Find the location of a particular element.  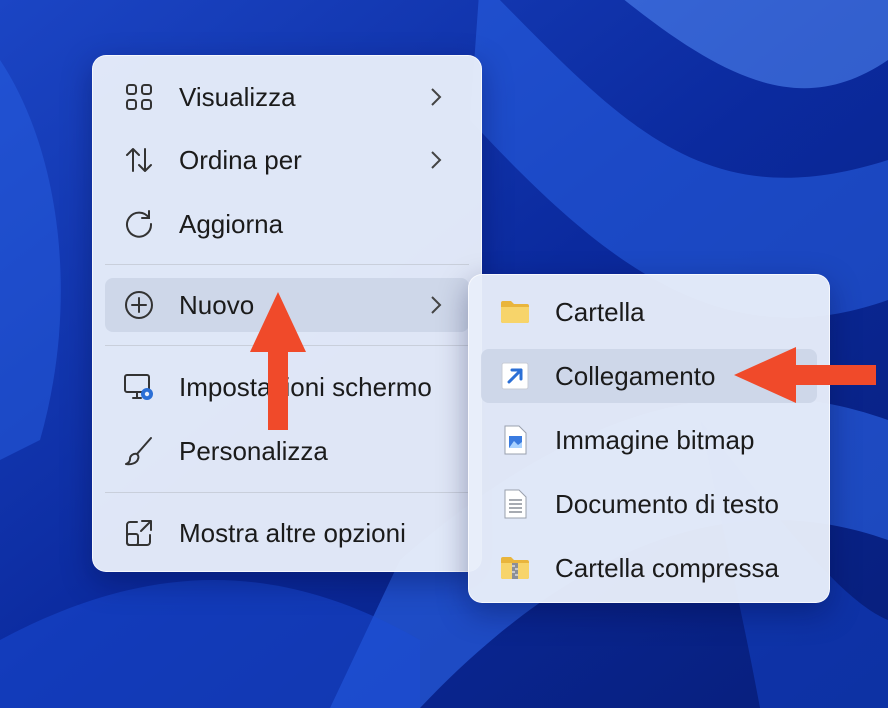

submenu-item-text-document: Documento di testo is located at coordinates (649, 504).